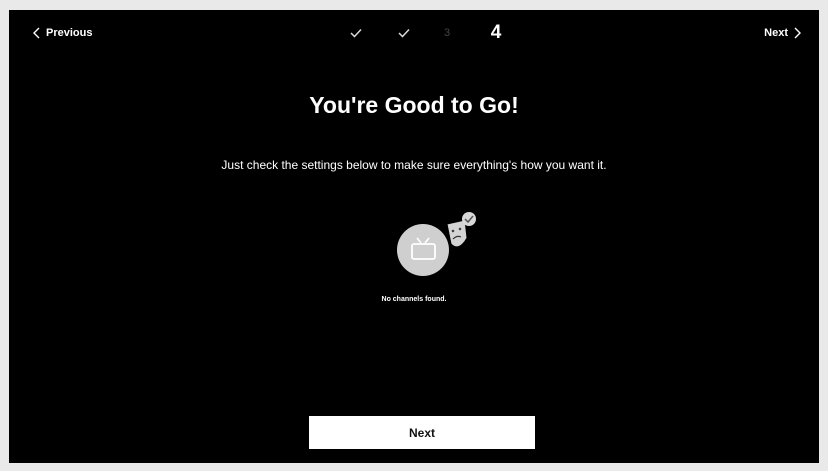  I want to click on chevron-right-icon, so click(797, 33).